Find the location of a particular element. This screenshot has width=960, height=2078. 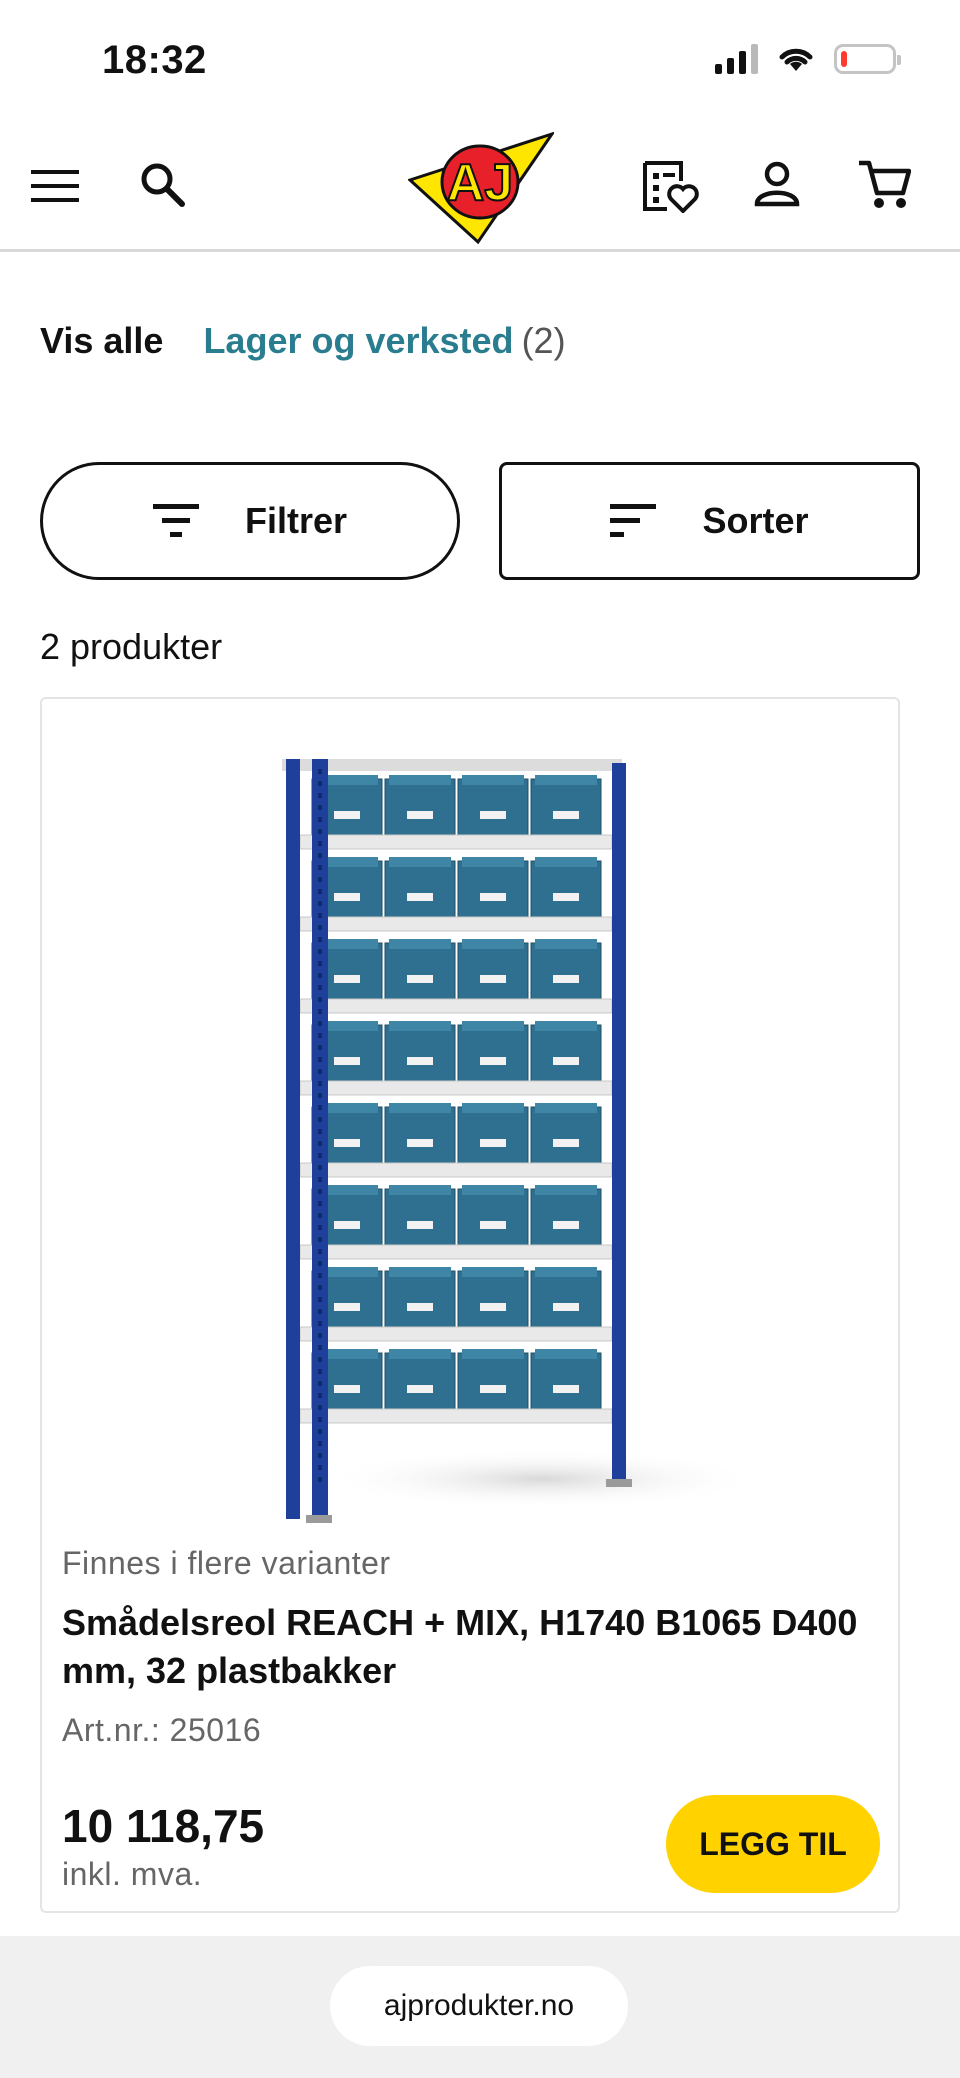

breadcrumb-category-count: (2) is located at coordinates (543, 340).